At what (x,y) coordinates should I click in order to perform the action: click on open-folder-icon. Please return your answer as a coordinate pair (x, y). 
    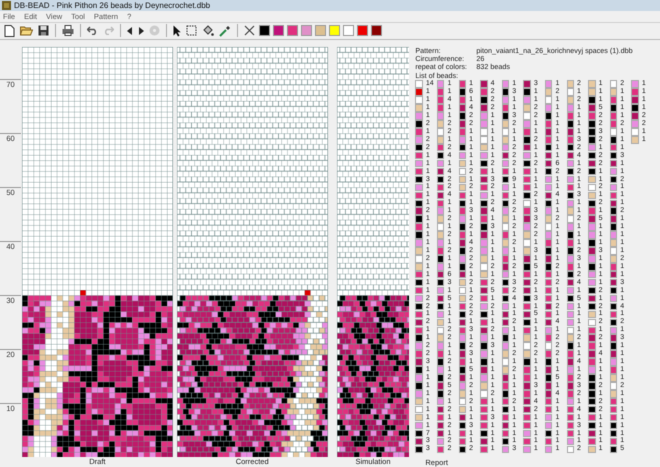
    Looking at the image, I should click on (26, 31).